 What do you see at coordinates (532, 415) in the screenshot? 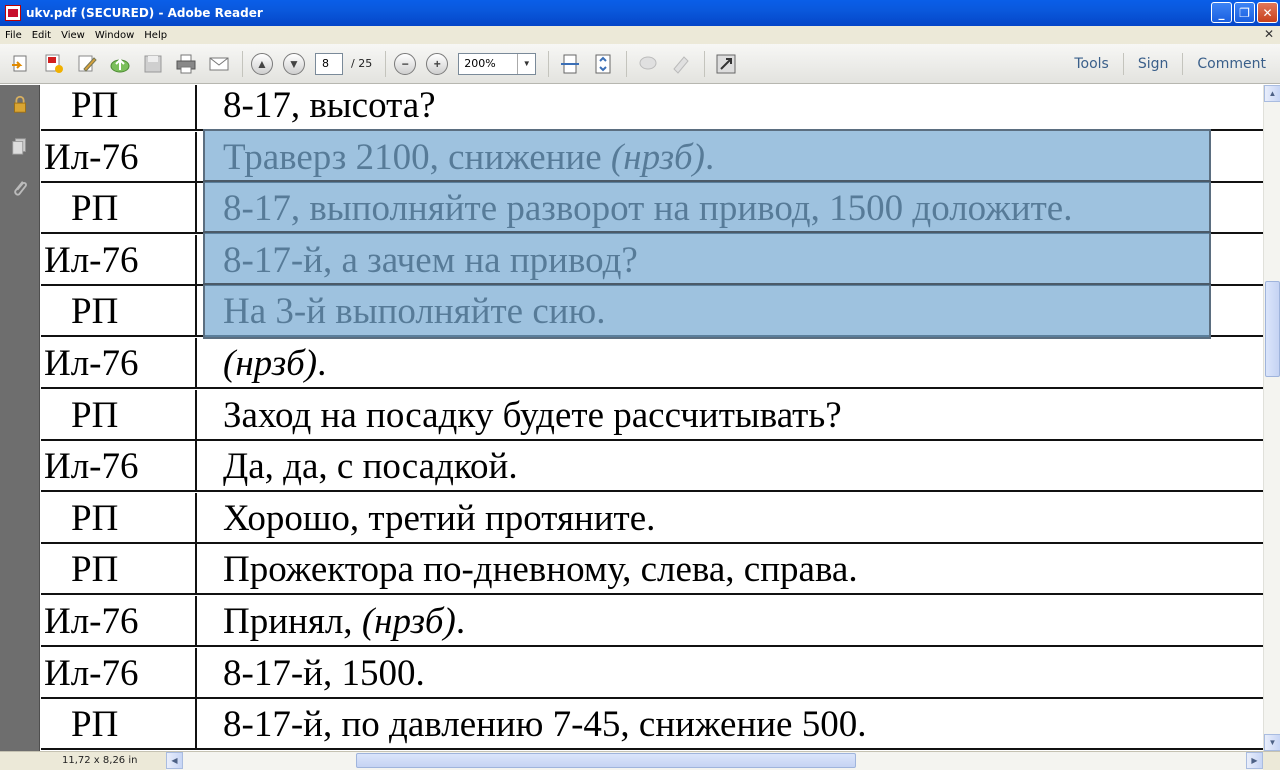
I see `message-cell: Заход на посадку будете рассчитывать?` at bounding box center [532, 415].